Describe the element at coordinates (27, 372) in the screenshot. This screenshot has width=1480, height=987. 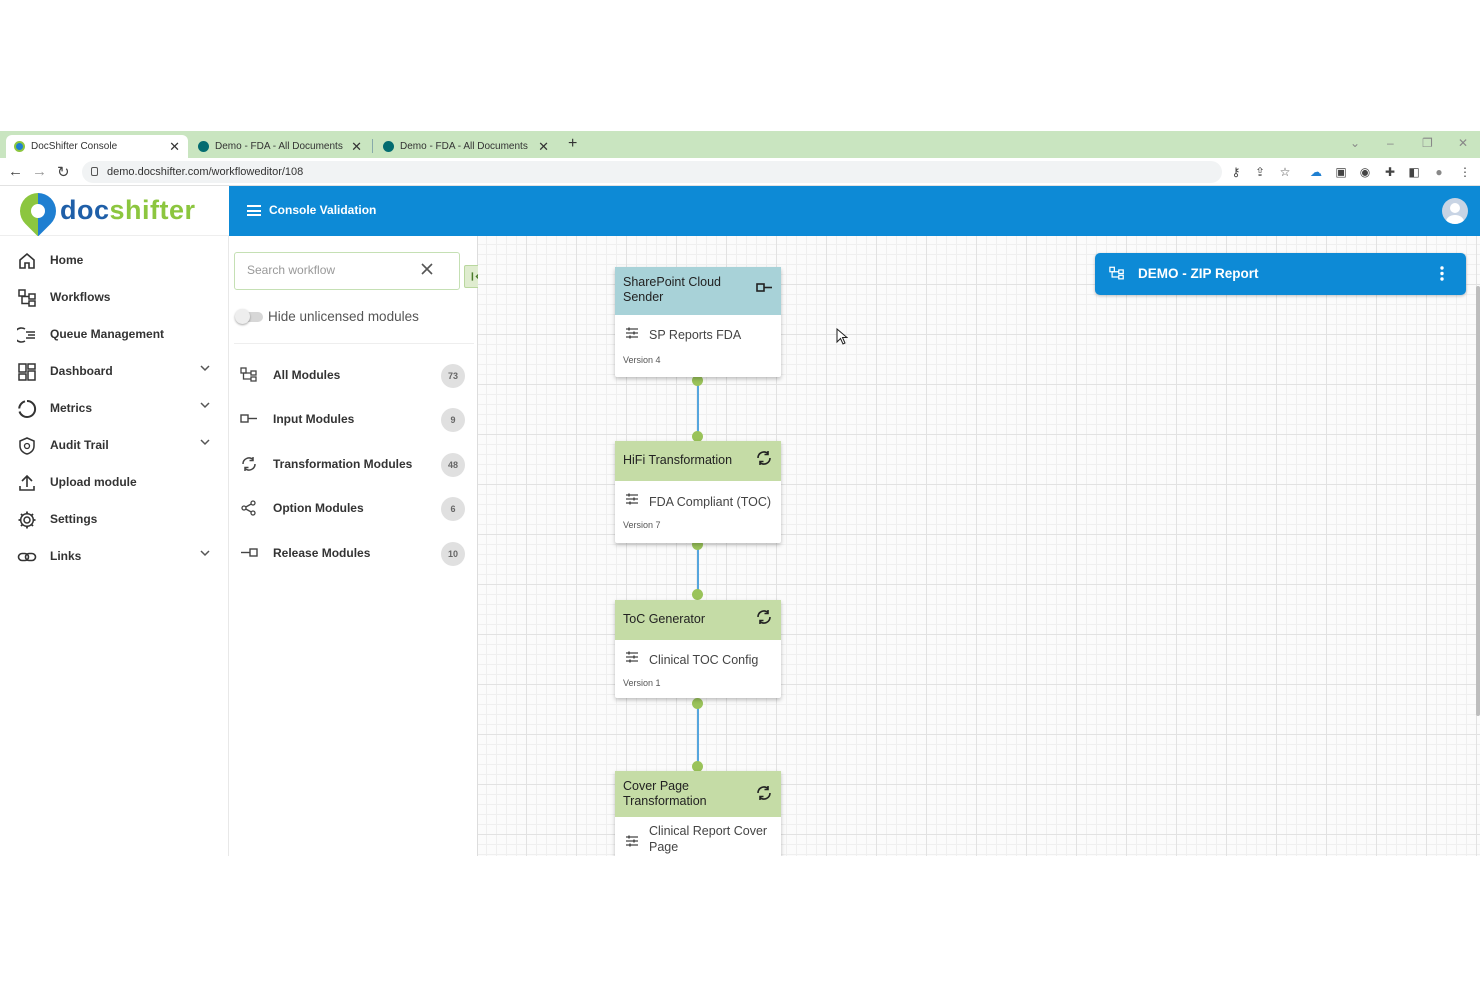
I see `dashboard-icon` at that location.